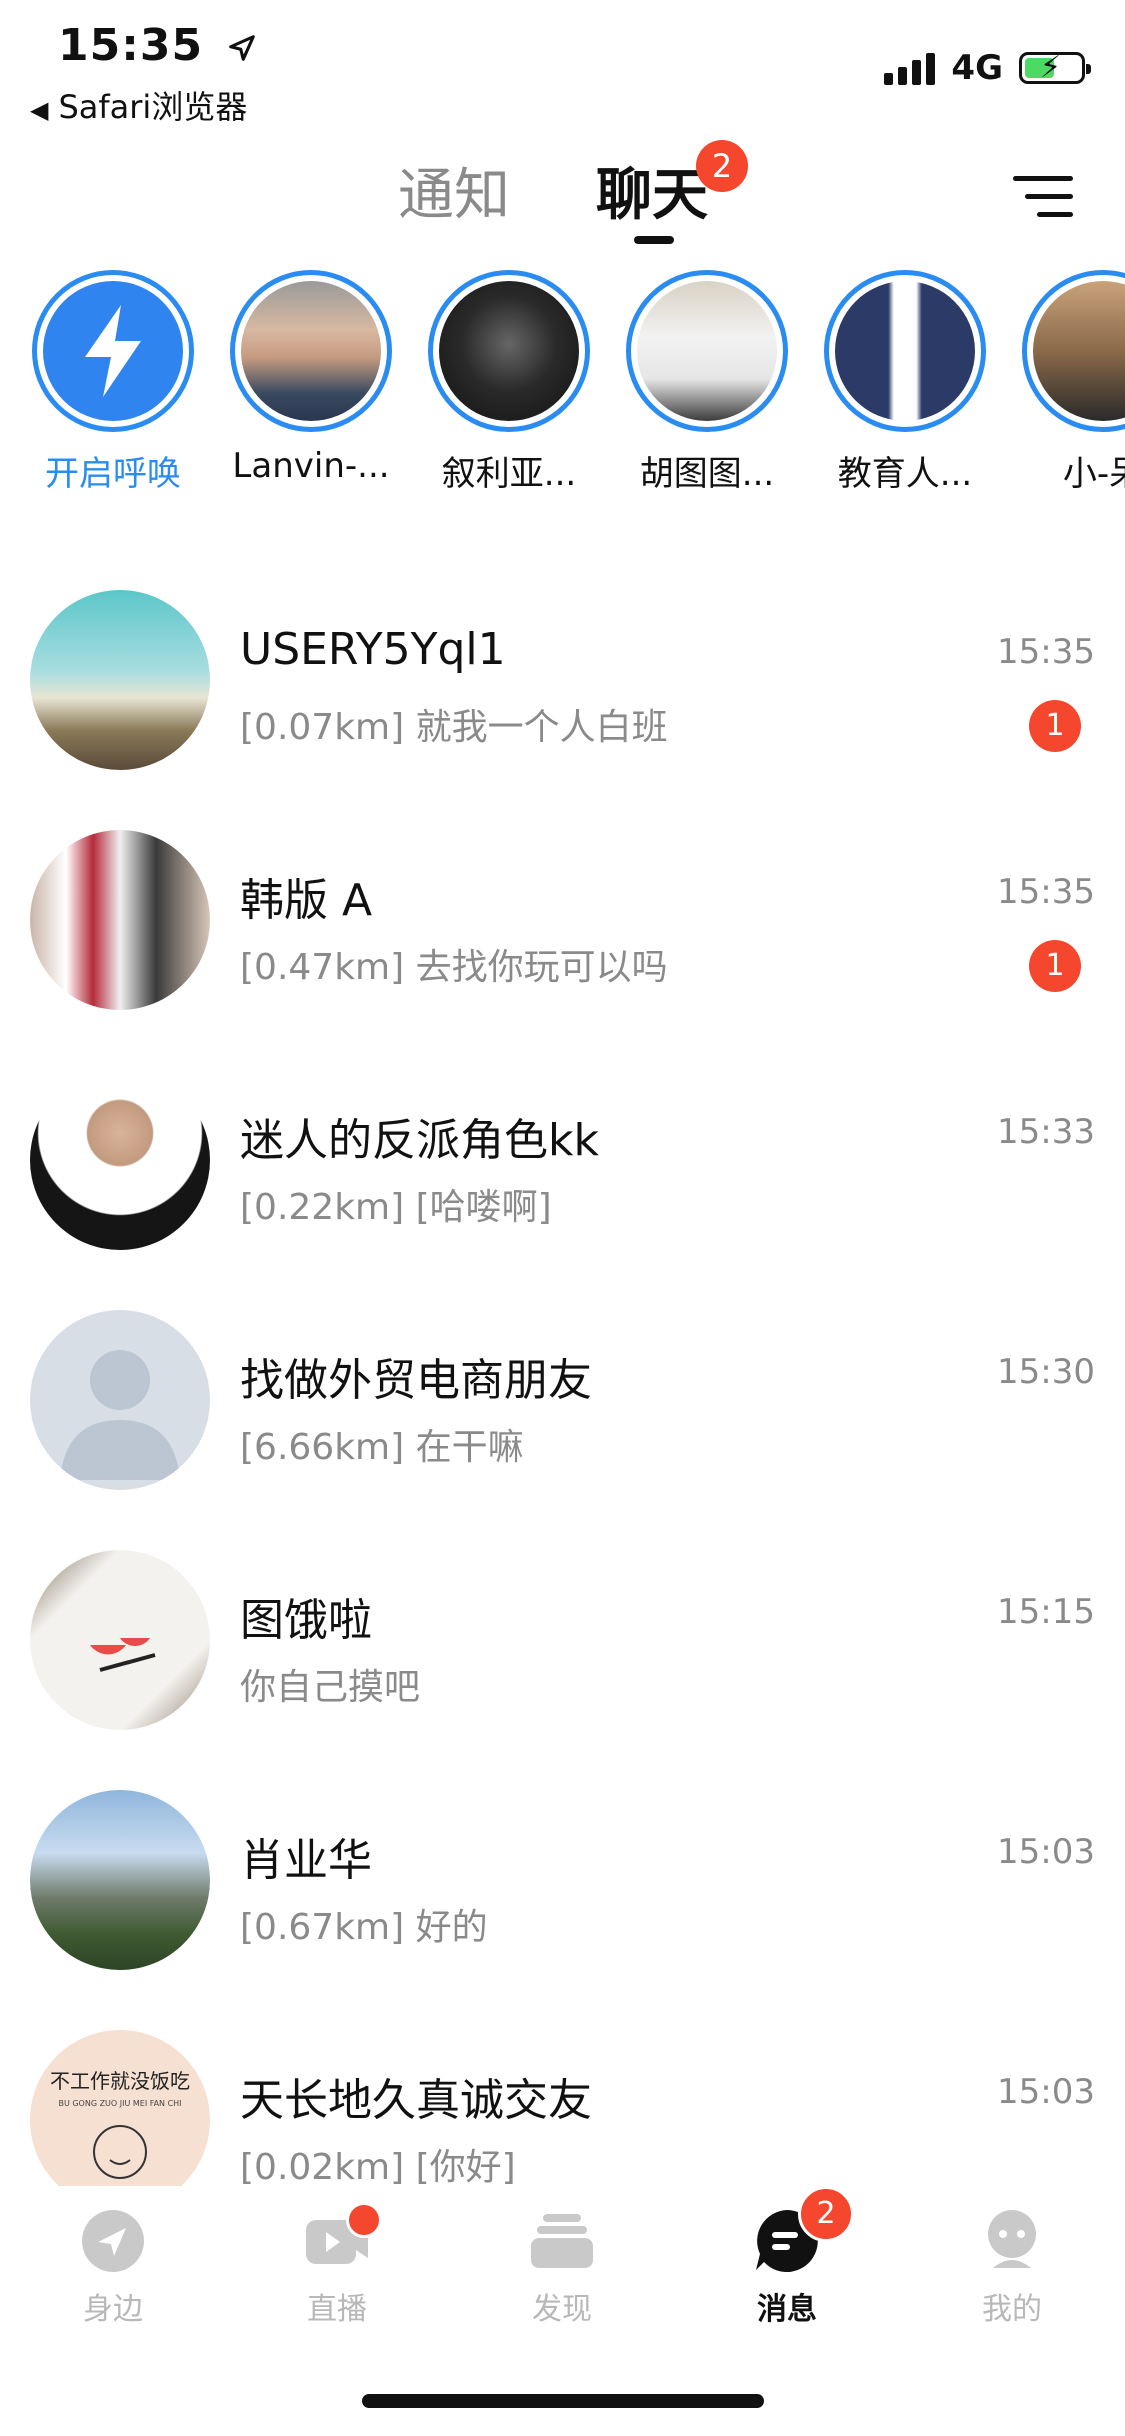 The height and width of the screenshot is (2436, 1125). I want to click on back-label: Safari浏览器, so click(153, 107).